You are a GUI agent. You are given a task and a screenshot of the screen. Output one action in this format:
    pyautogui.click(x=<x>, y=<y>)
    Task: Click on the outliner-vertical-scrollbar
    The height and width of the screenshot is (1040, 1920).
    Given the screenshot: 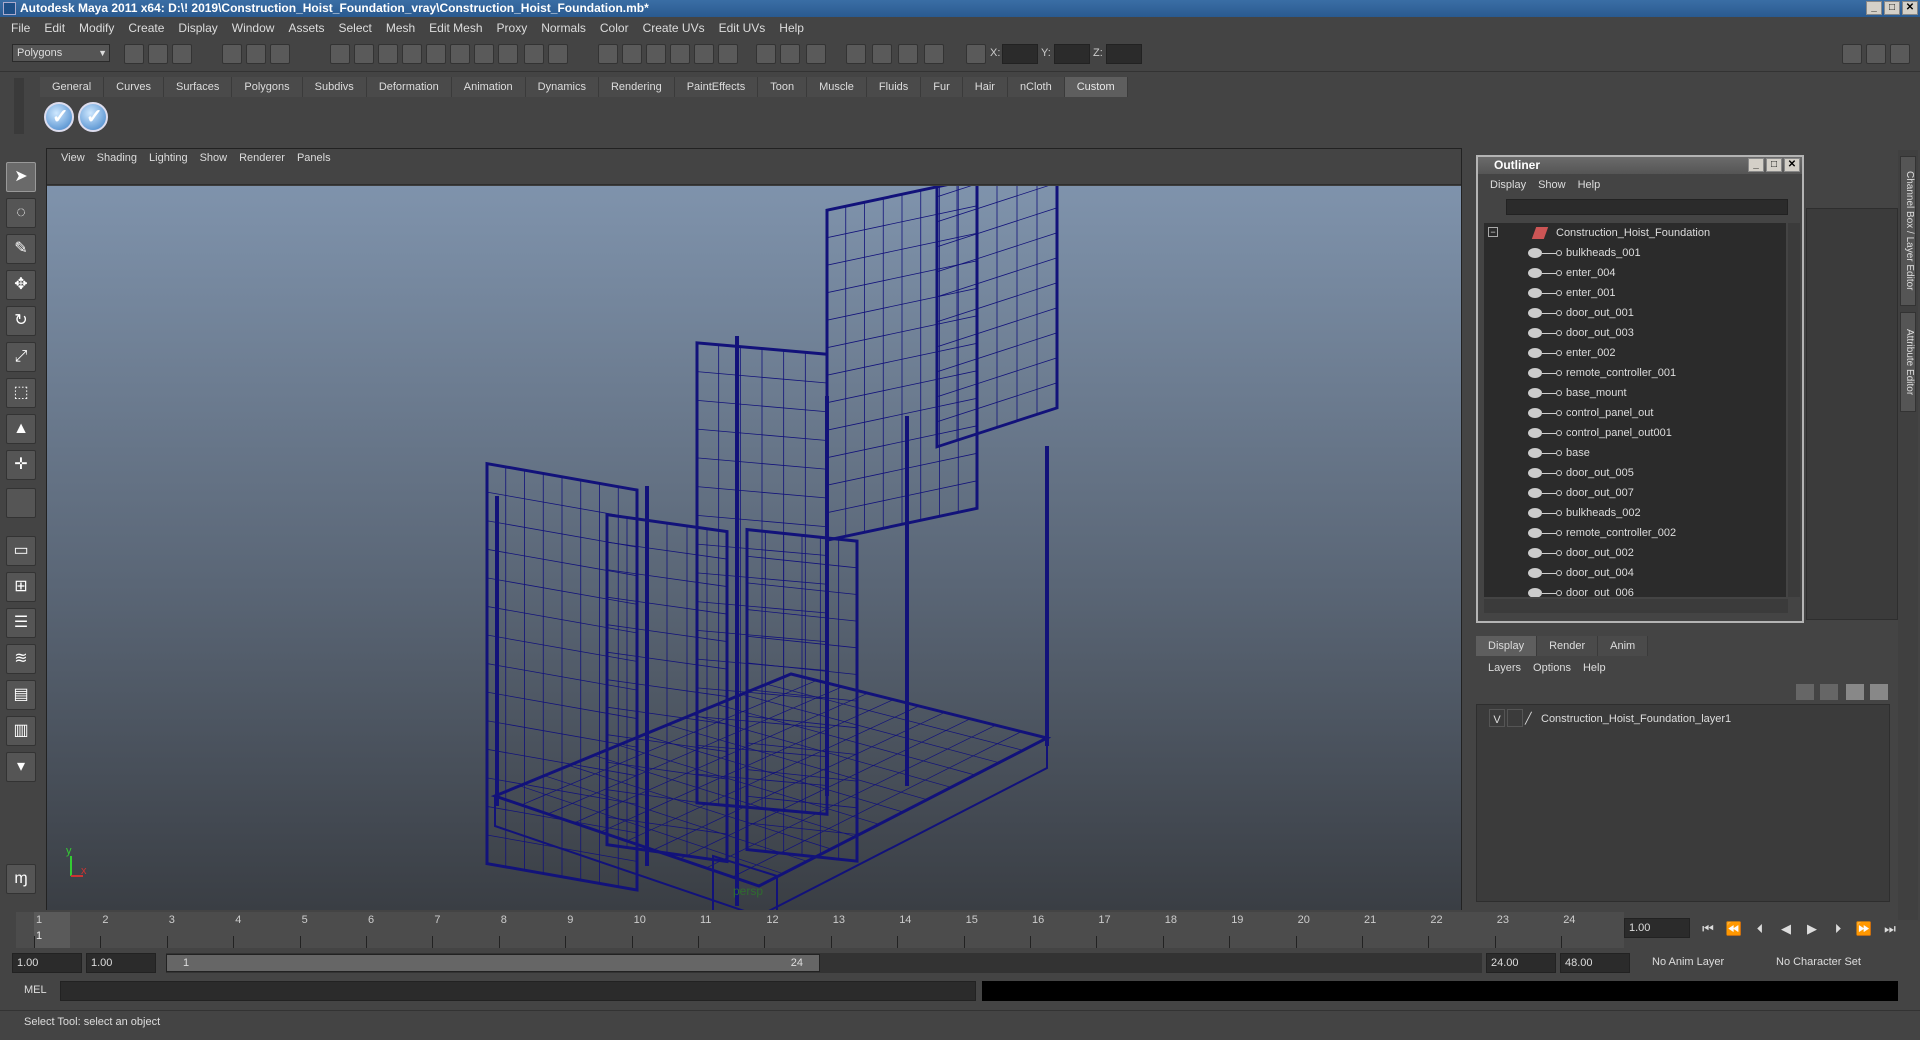 What is the action you would take?
    pyautogui.click(x=1794, y=410)
    